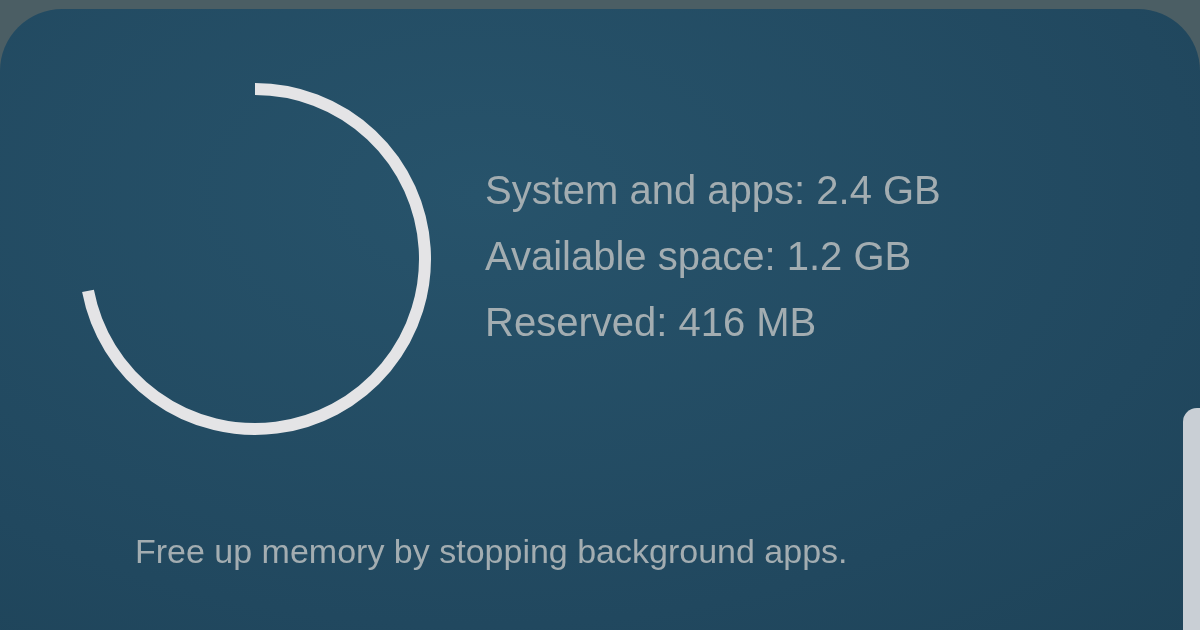  What do you see at coordinates (651, 322) in the screenshot?
I see `memory-detail-text: Reserved: 416 MB` at bounding box center [651, 322].